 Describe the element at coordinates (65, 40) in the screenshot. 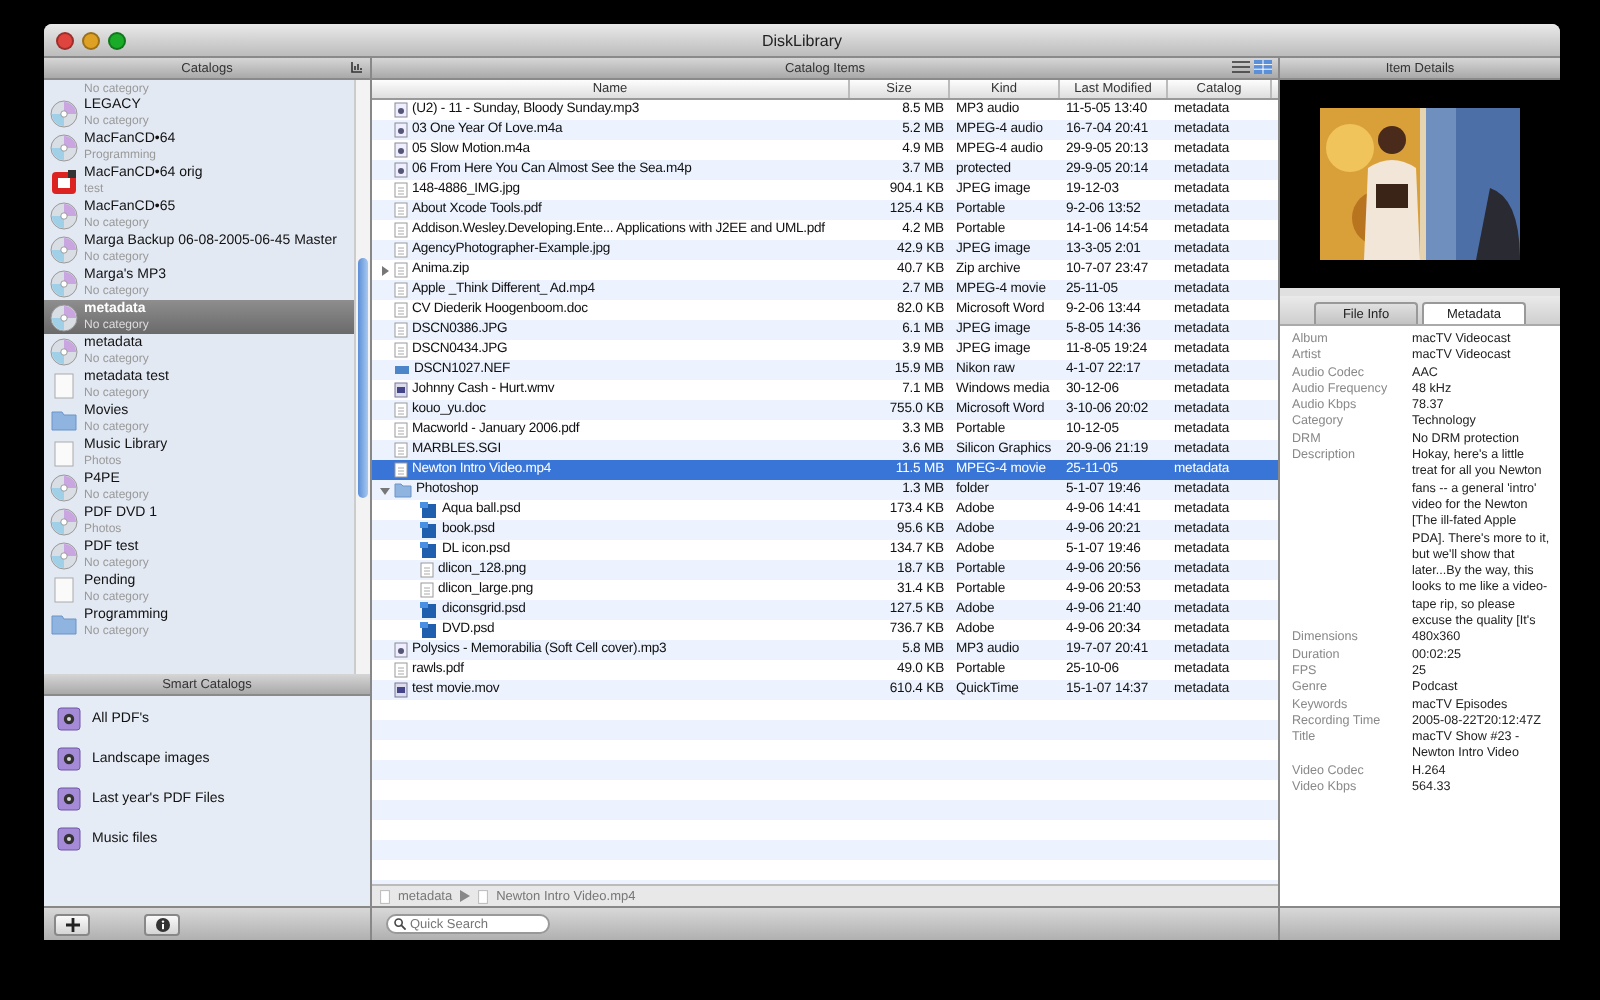

I see `close-button` at that location.